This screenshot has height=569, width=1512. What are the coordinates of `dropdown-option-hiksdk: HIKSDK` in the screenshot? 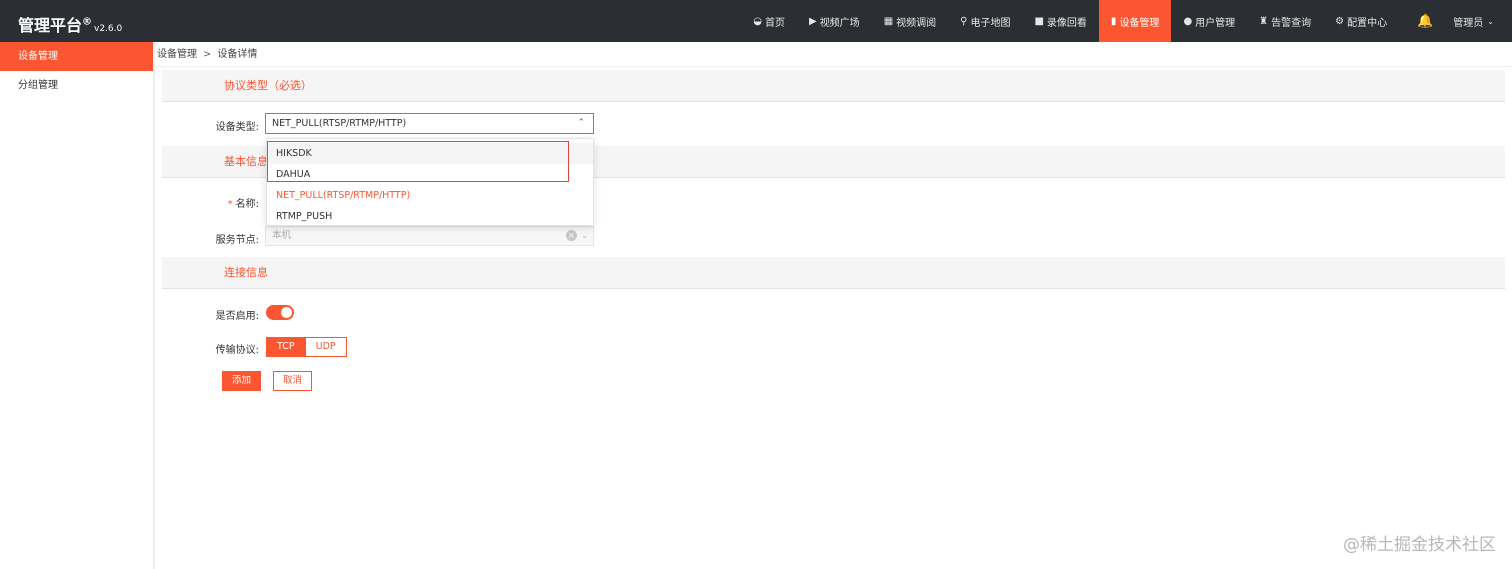 It's located at (430, 153).